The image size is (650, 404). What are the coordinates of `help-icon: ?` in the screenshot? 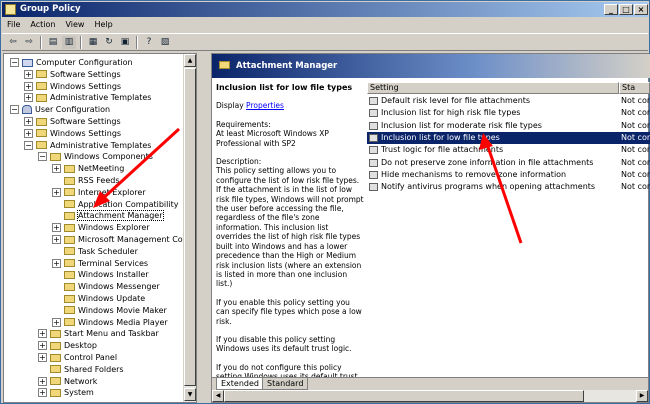 It's located at (149, 42).